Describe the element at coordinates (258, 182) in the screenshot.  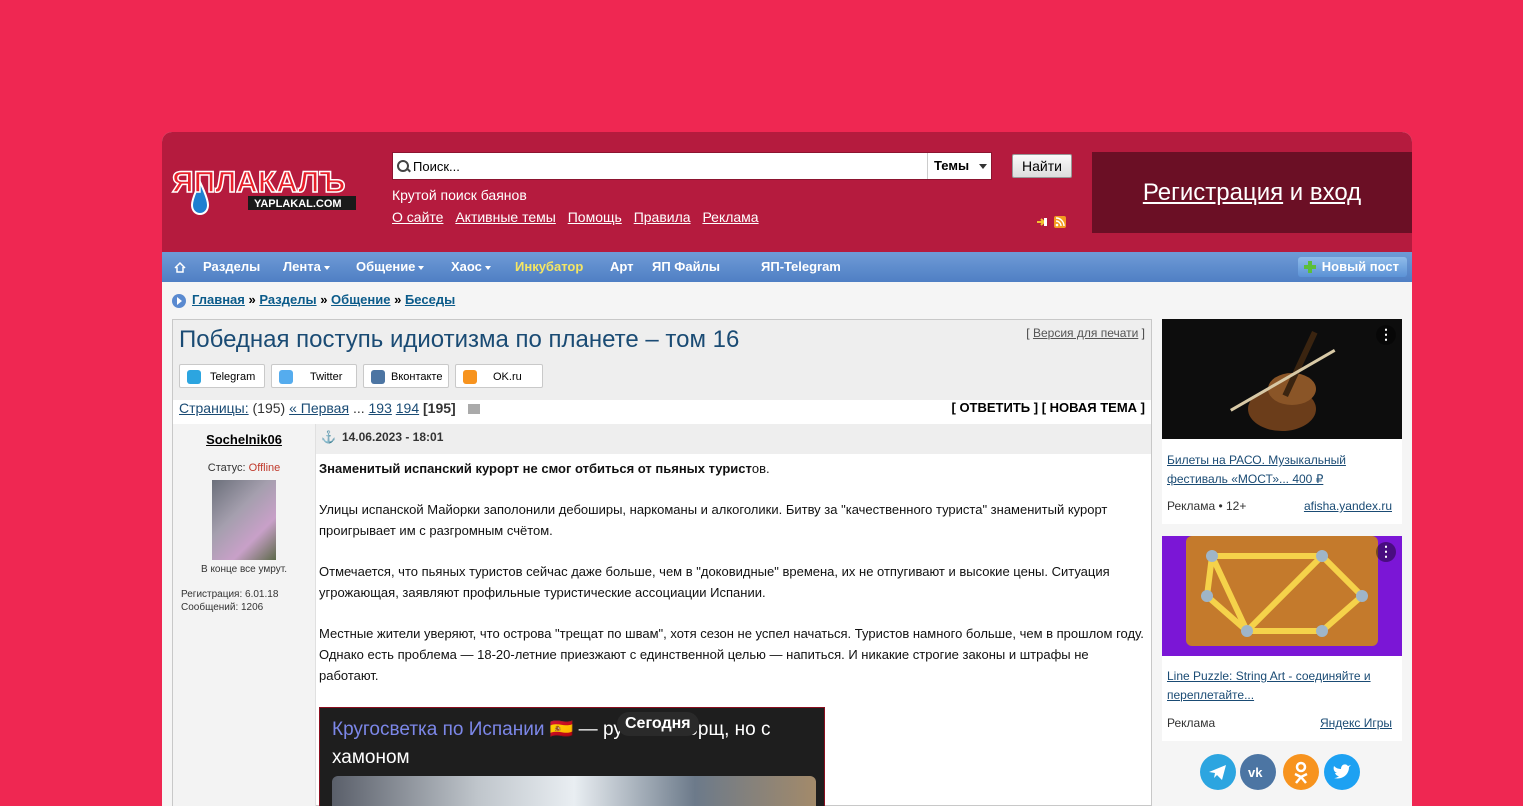
I see `logo-text: ЯПЛАКАЛЪ` at that location.